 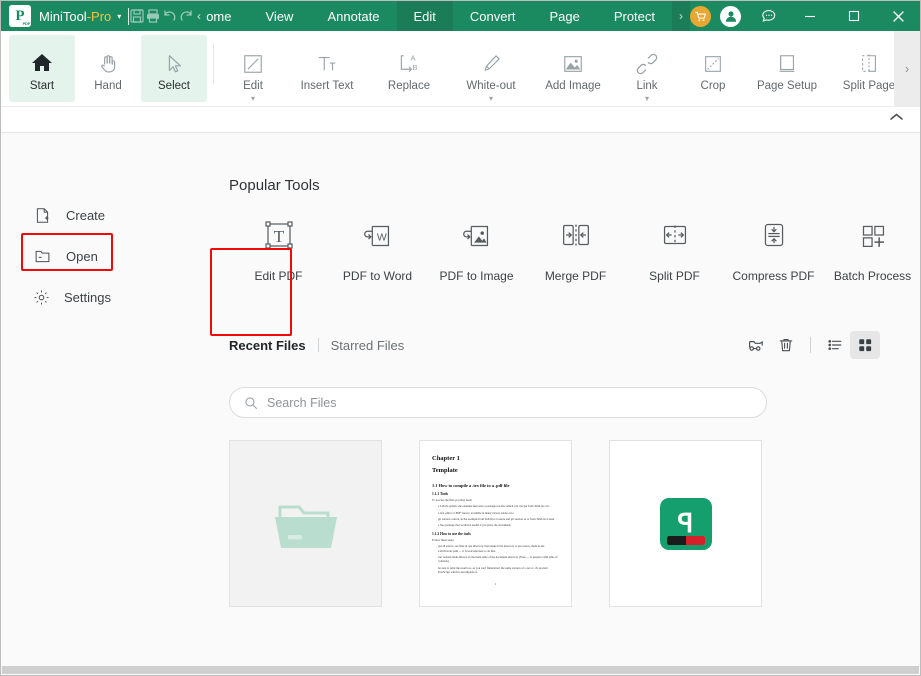 What do you see at coordinates (498, 402) in the screenshot?
I see `search-files-bar: Search Files` at bounding box center [498, 402].